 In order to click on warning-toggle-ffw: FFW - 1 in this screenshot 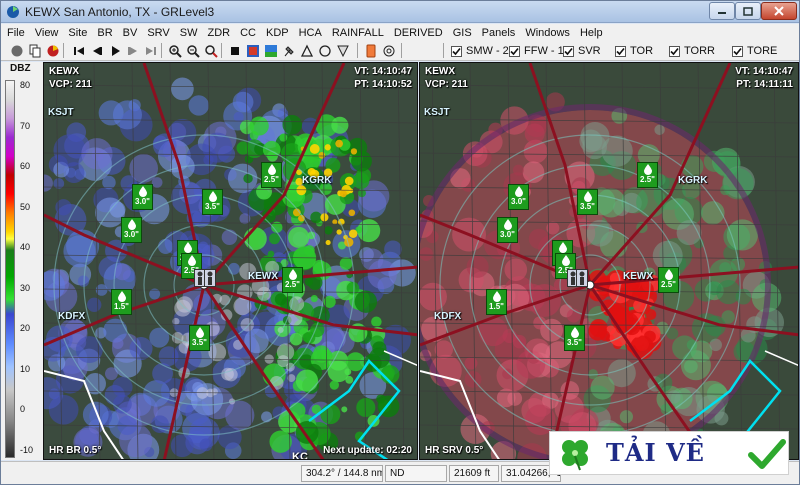, I will do `click(536, 51)`.